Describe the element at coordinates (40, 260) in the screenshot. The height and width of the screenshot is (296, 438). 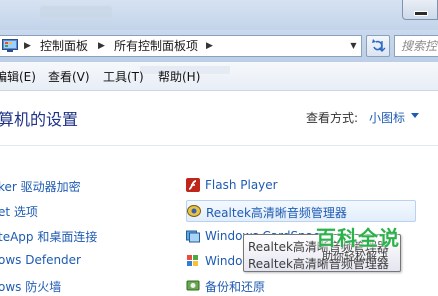
I see `item-windows-defender: ows Defender` at that location.